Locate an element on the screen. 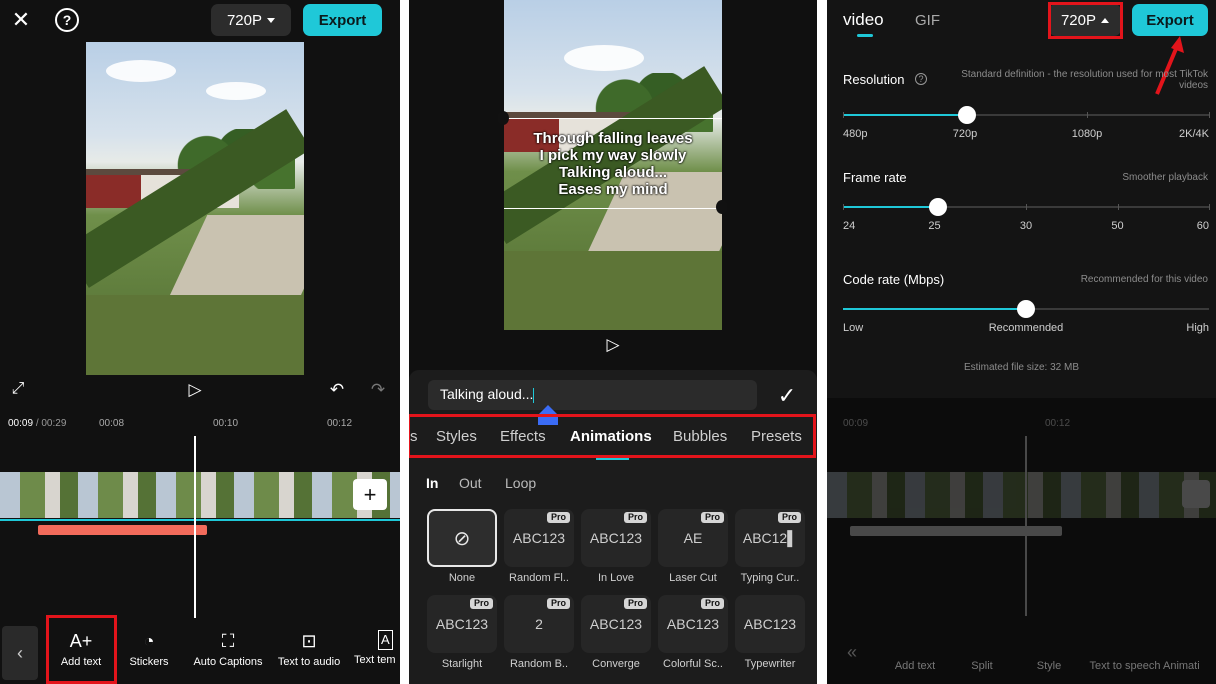  tool-label: Stickers is located at coordinates (149, 662).